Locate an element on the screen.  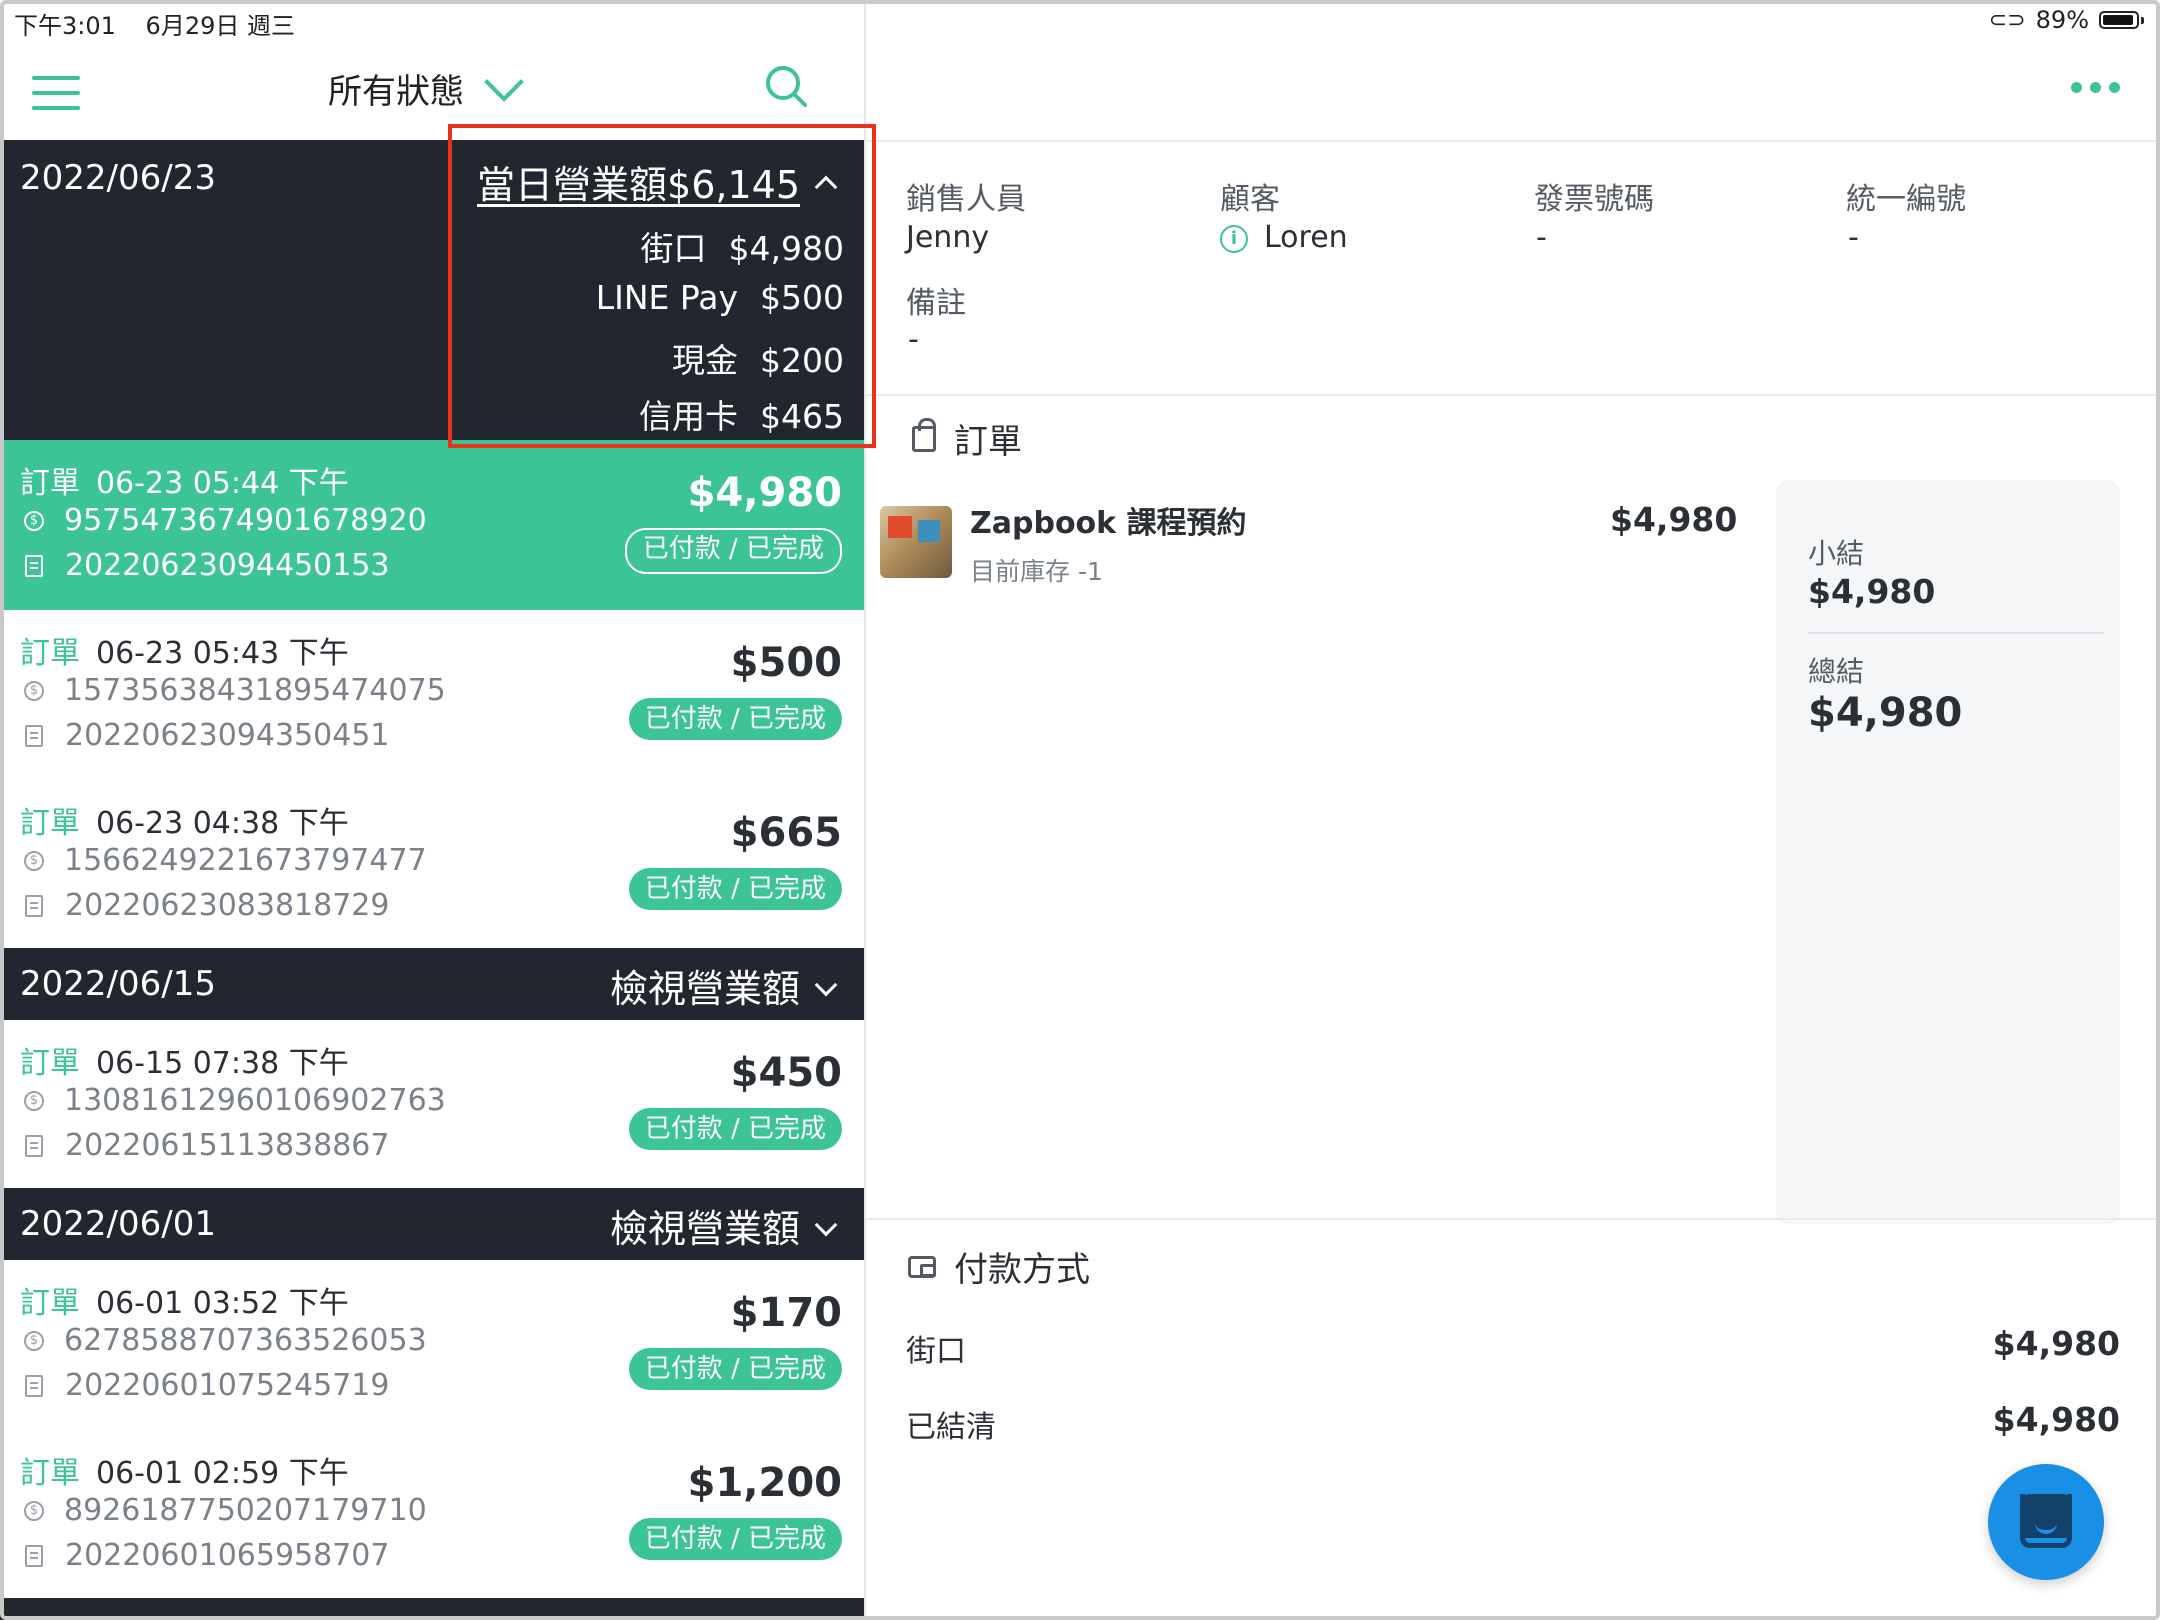
battery-tip is located at coordinates (2142, 20).